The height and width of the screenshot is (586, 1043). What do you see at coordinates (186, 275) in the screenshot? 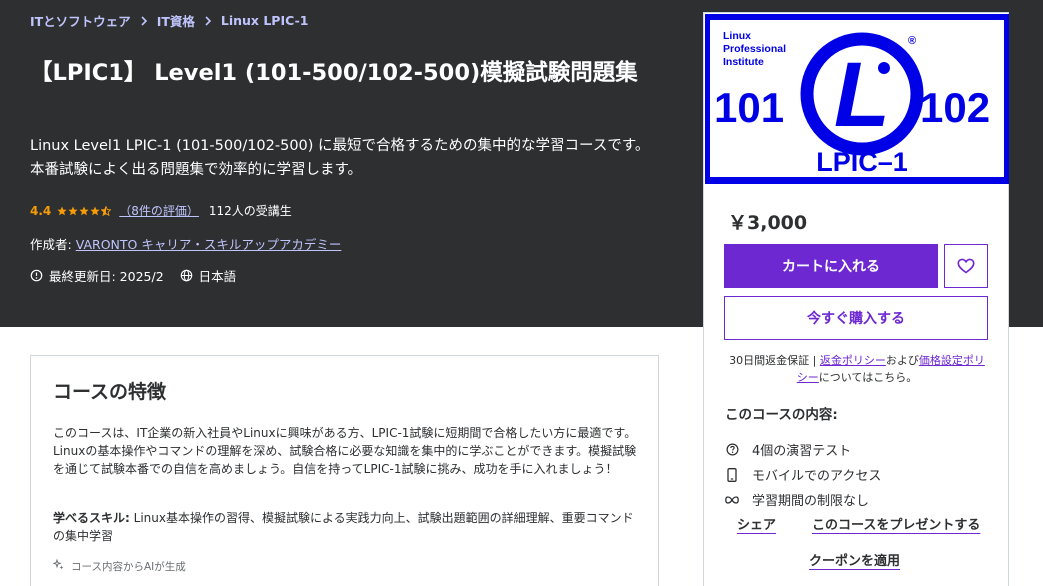
I see `globe-icon` at bounding box center [186, 275].